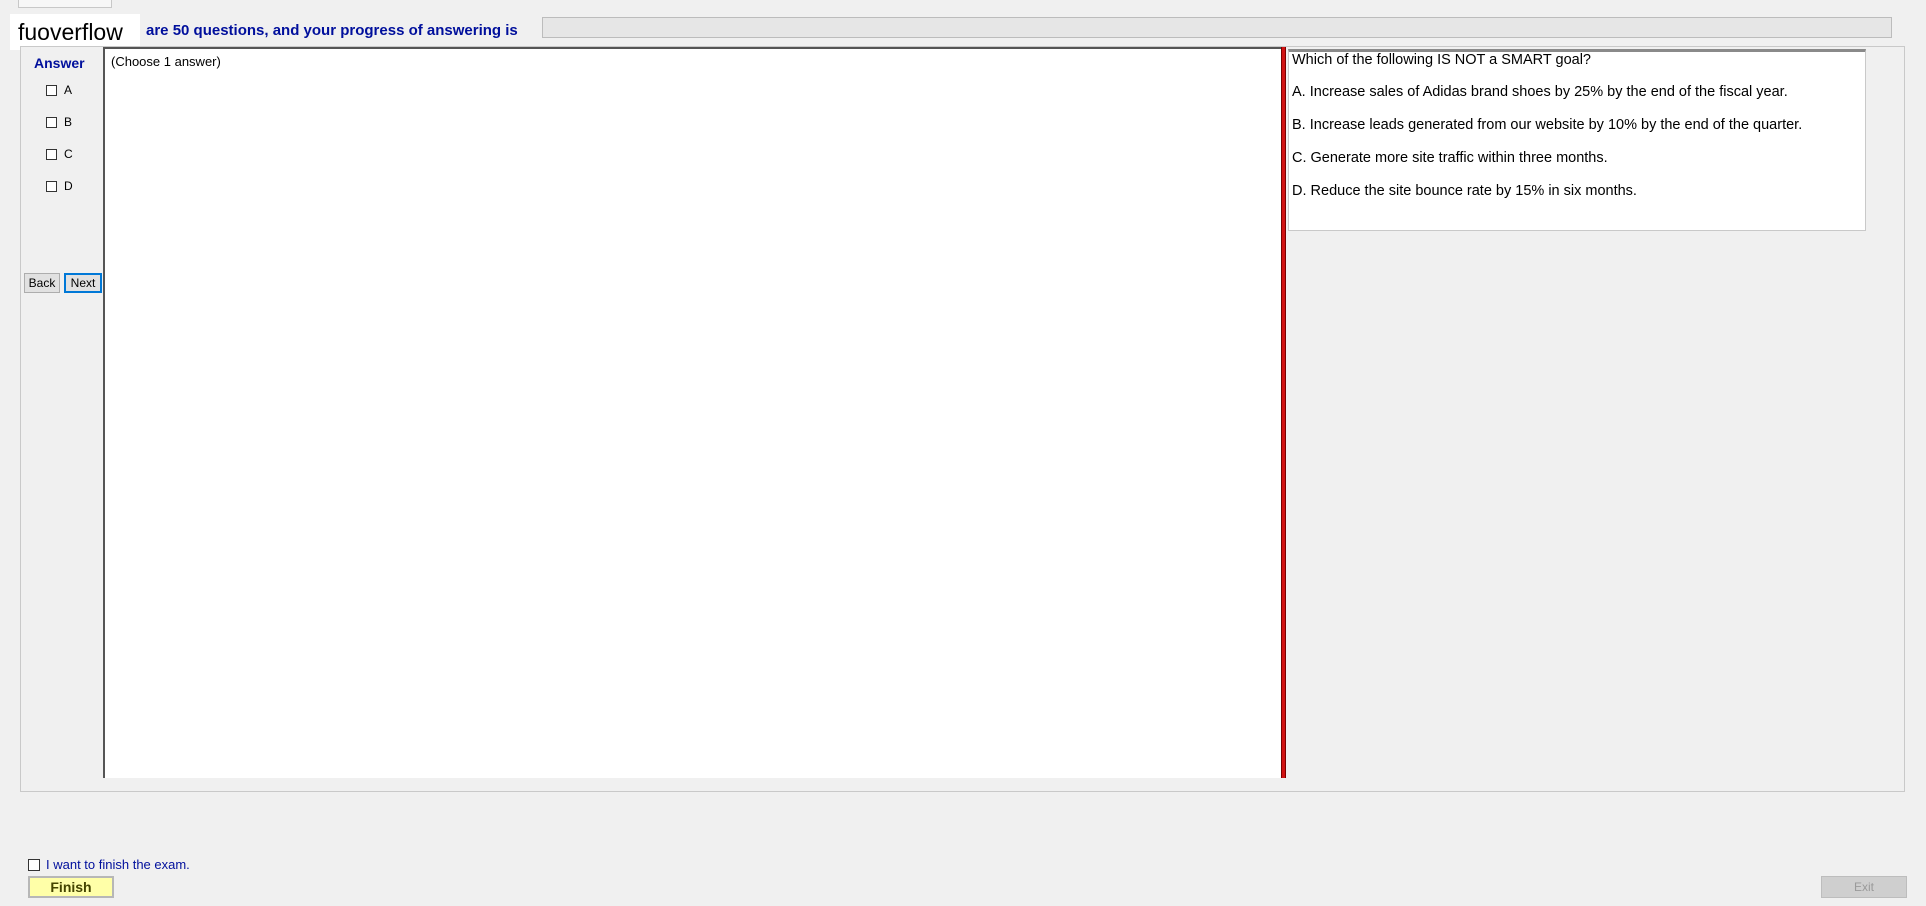 This screenshot has width=1926, height=906. Describe the element at coordinates (1217, 27) in the screenshot. I see `progress-bar` at that location.